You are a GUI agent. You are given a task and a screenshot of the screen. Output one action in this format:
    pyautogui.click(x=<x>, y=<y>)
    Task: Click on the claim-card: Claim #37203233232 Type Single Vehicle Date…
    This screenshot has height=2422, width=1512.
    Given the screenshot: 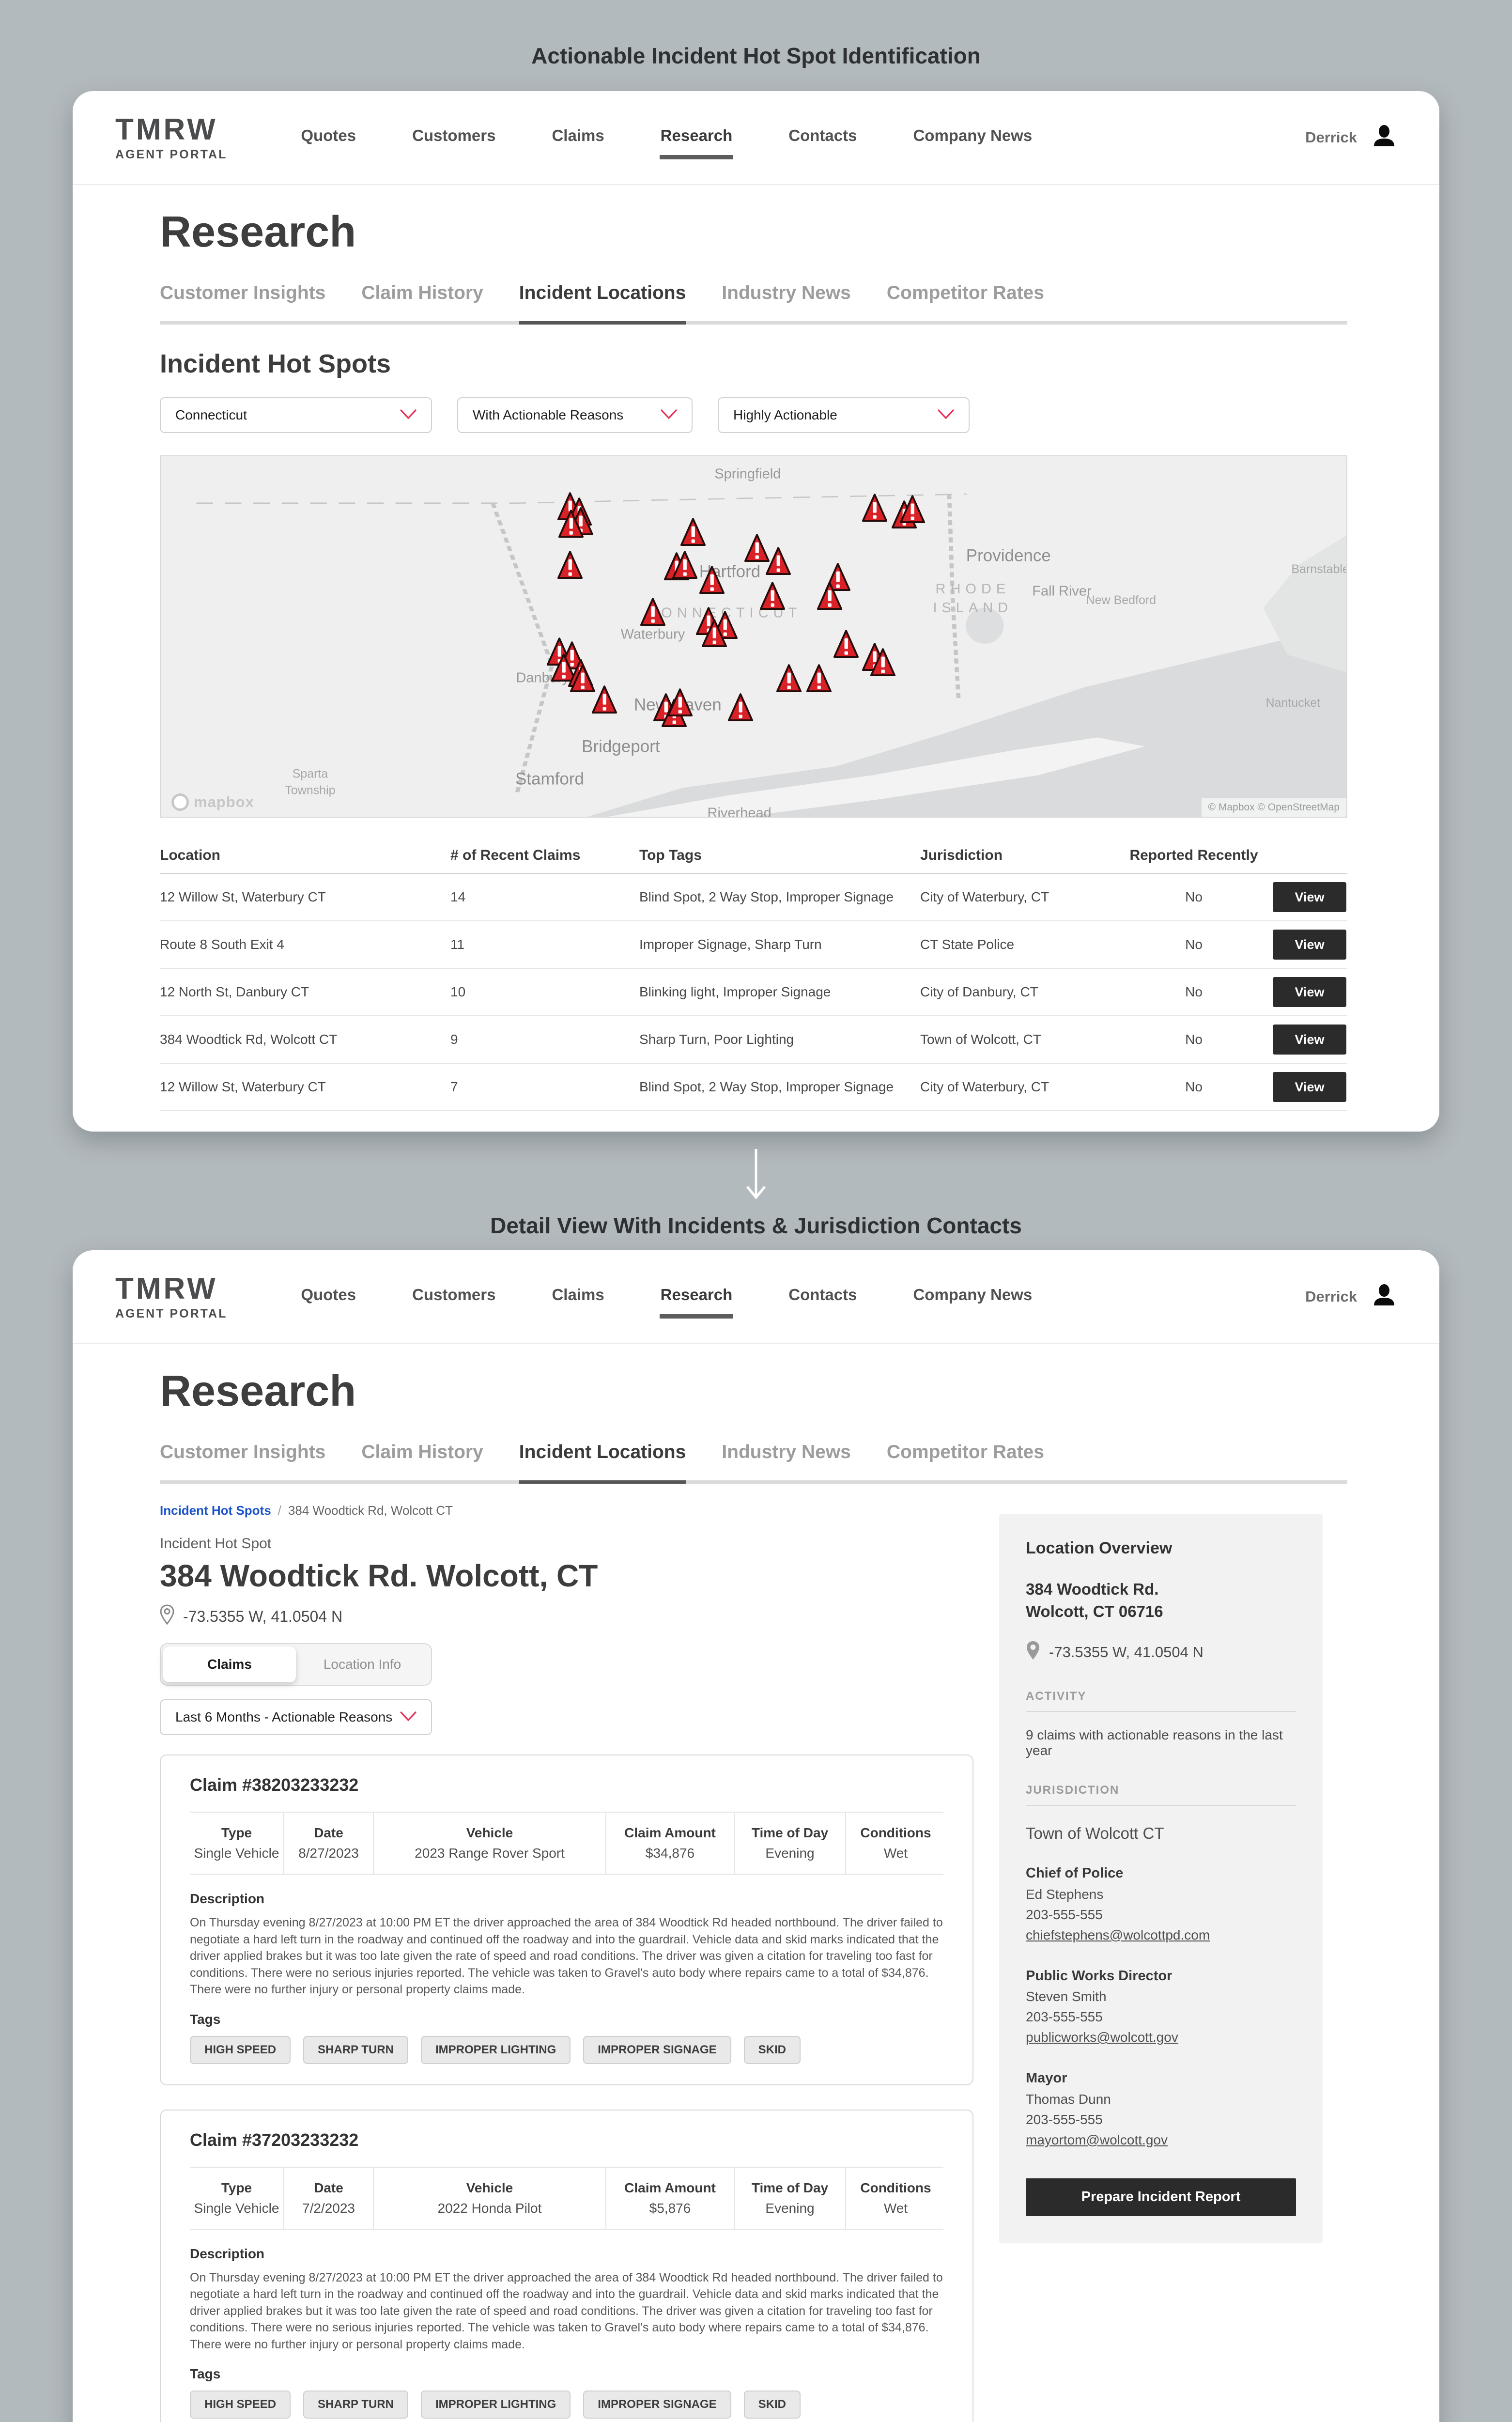 What is the action you would take?
    pyautogui.click(x=566, y=2265)
    